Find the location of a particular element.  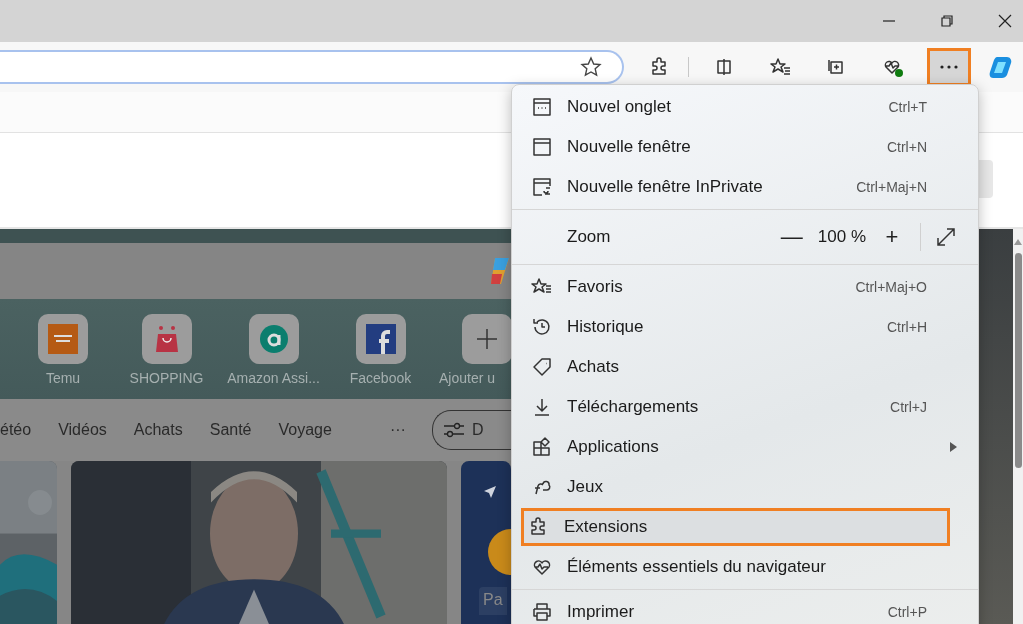

shortcut-label: Facebook is located at coordinates (380, 378).